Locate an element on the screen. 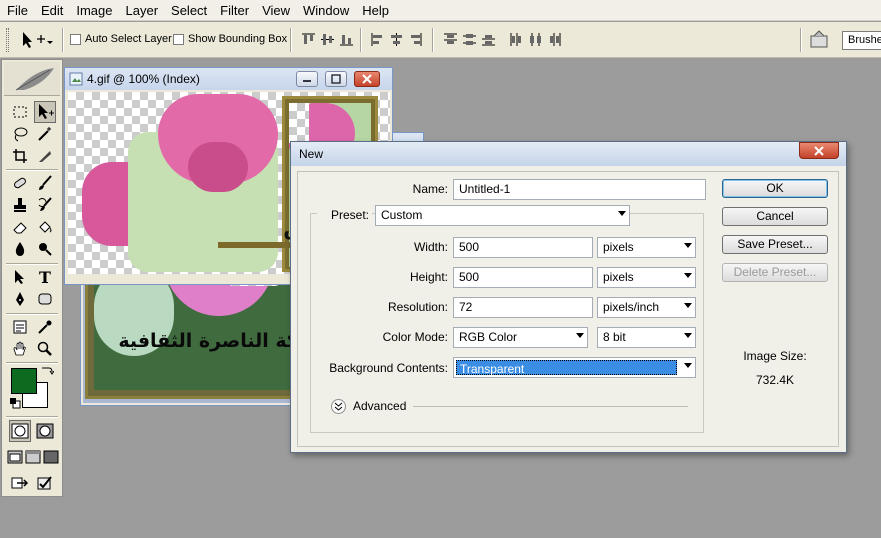 The width and height of the screenshot is (881, 538). type-tool: T is located at coordinates (45, 277).